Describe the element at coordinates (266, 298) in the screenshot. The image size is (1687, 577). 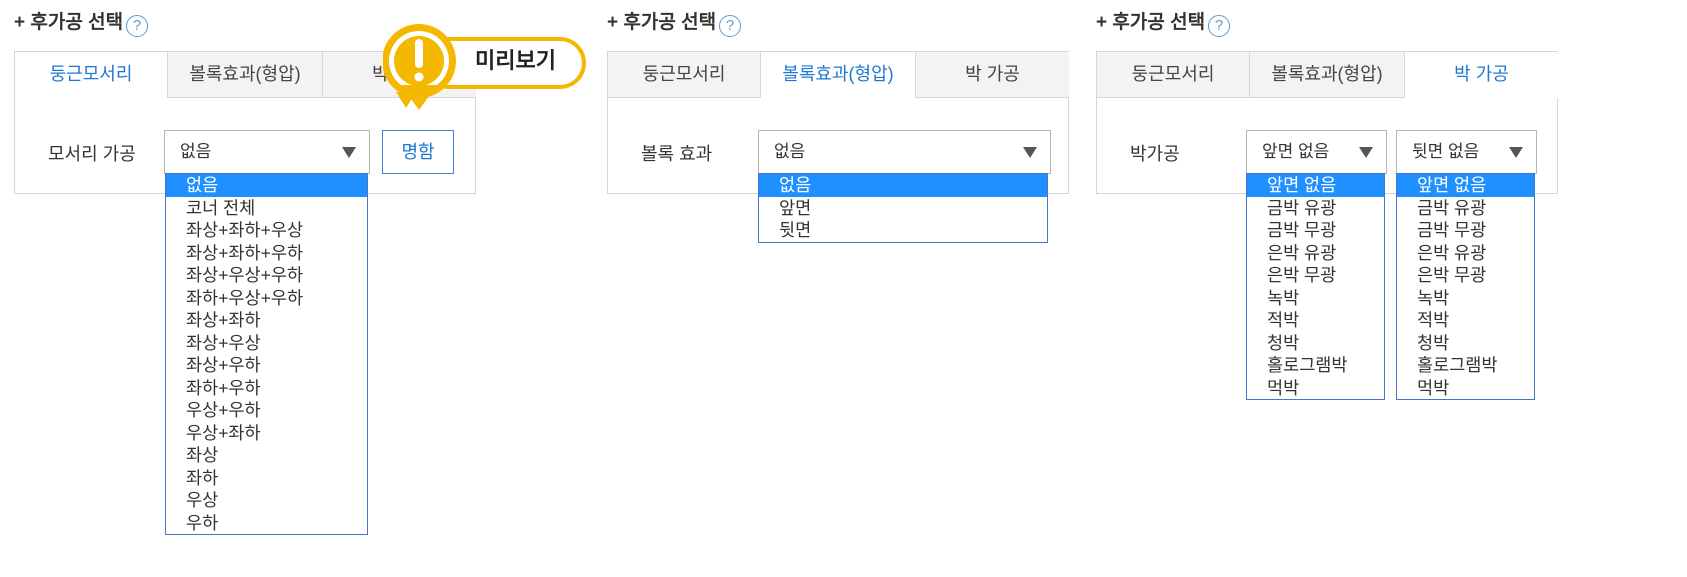
I see `dropdown-option: 좌하+우상+우하` at that location.